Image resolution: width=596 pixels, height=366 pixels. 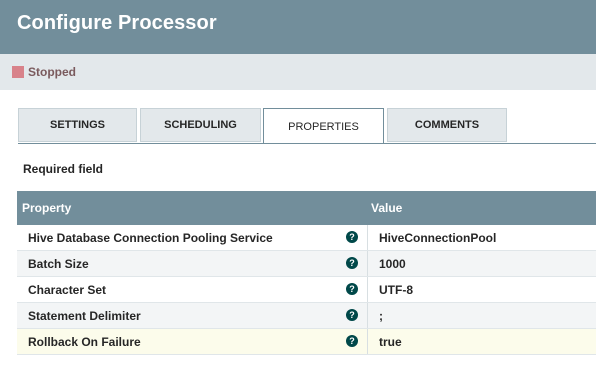 I want to click on table-header: Property Value, so click(x=306, y=208).